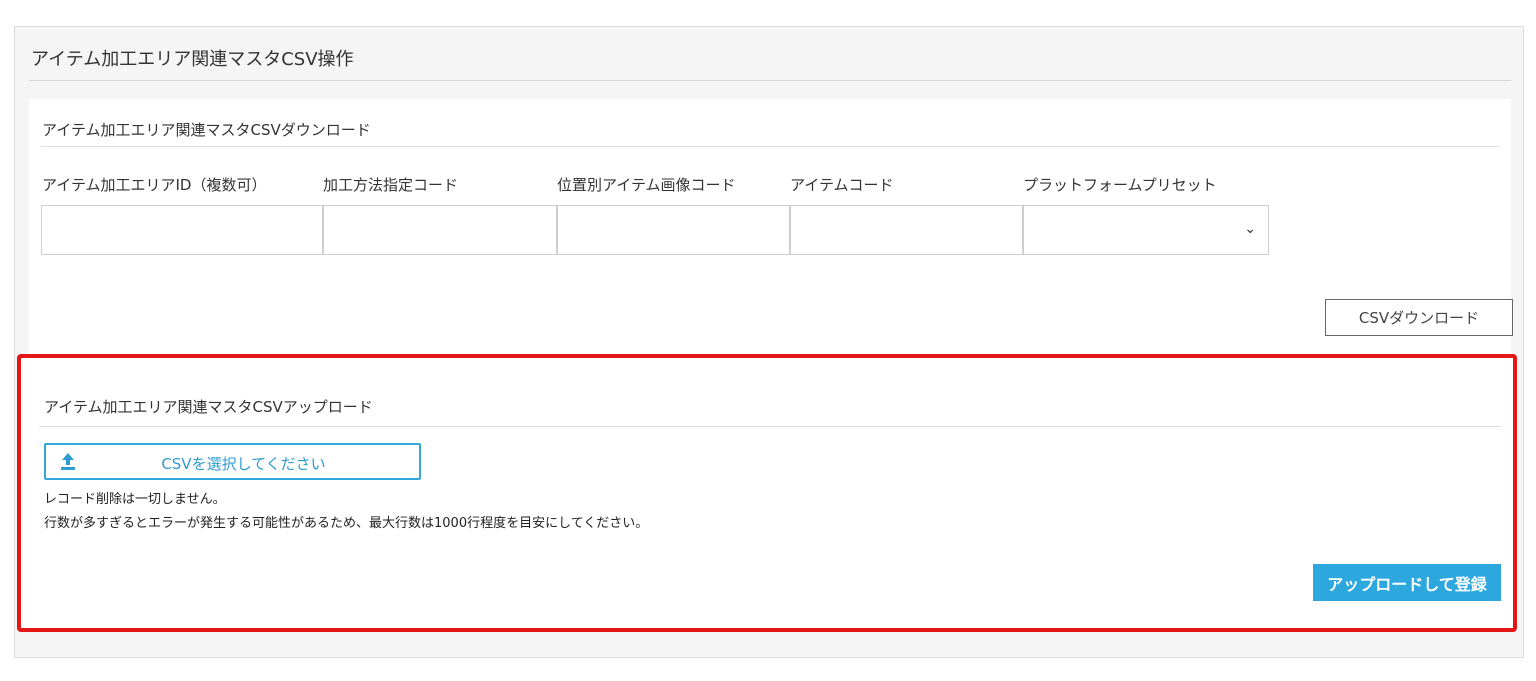  Describe the element at coordinates (154, 185) in the screenshot. I see `processing-area-id-label: アイテム加工エリアID（複数可）` at that location.